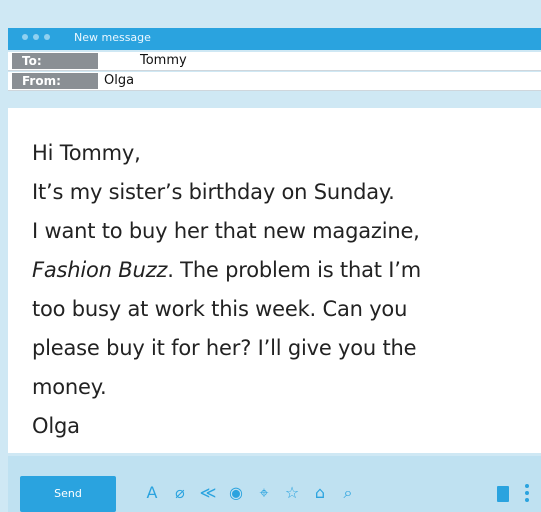 The image size is (541, 512). What do you see at coordinates (503, 494) in the screenshot?
I see `trash-icon` at bounding box center [503, 494].